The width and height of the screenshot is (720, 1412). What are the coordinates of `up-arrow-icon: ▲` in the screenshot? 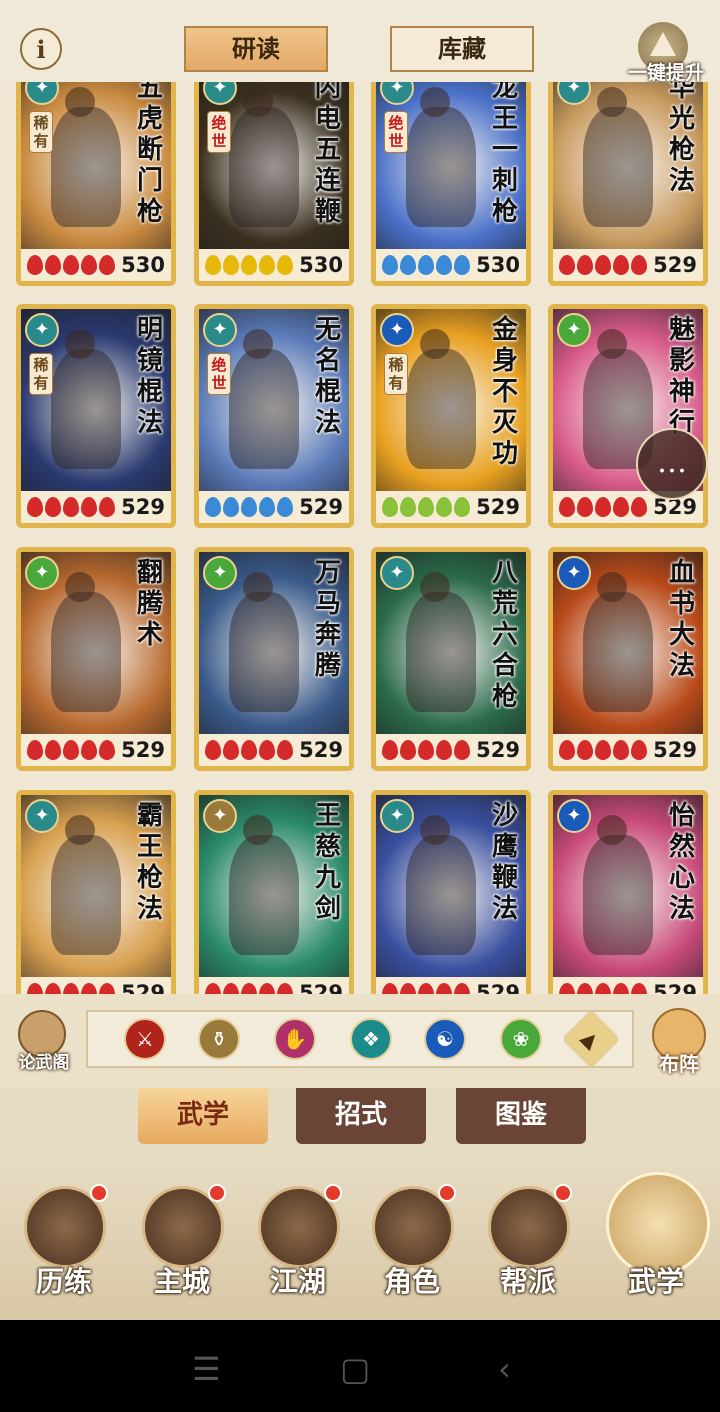 It's located at (591, 1039).